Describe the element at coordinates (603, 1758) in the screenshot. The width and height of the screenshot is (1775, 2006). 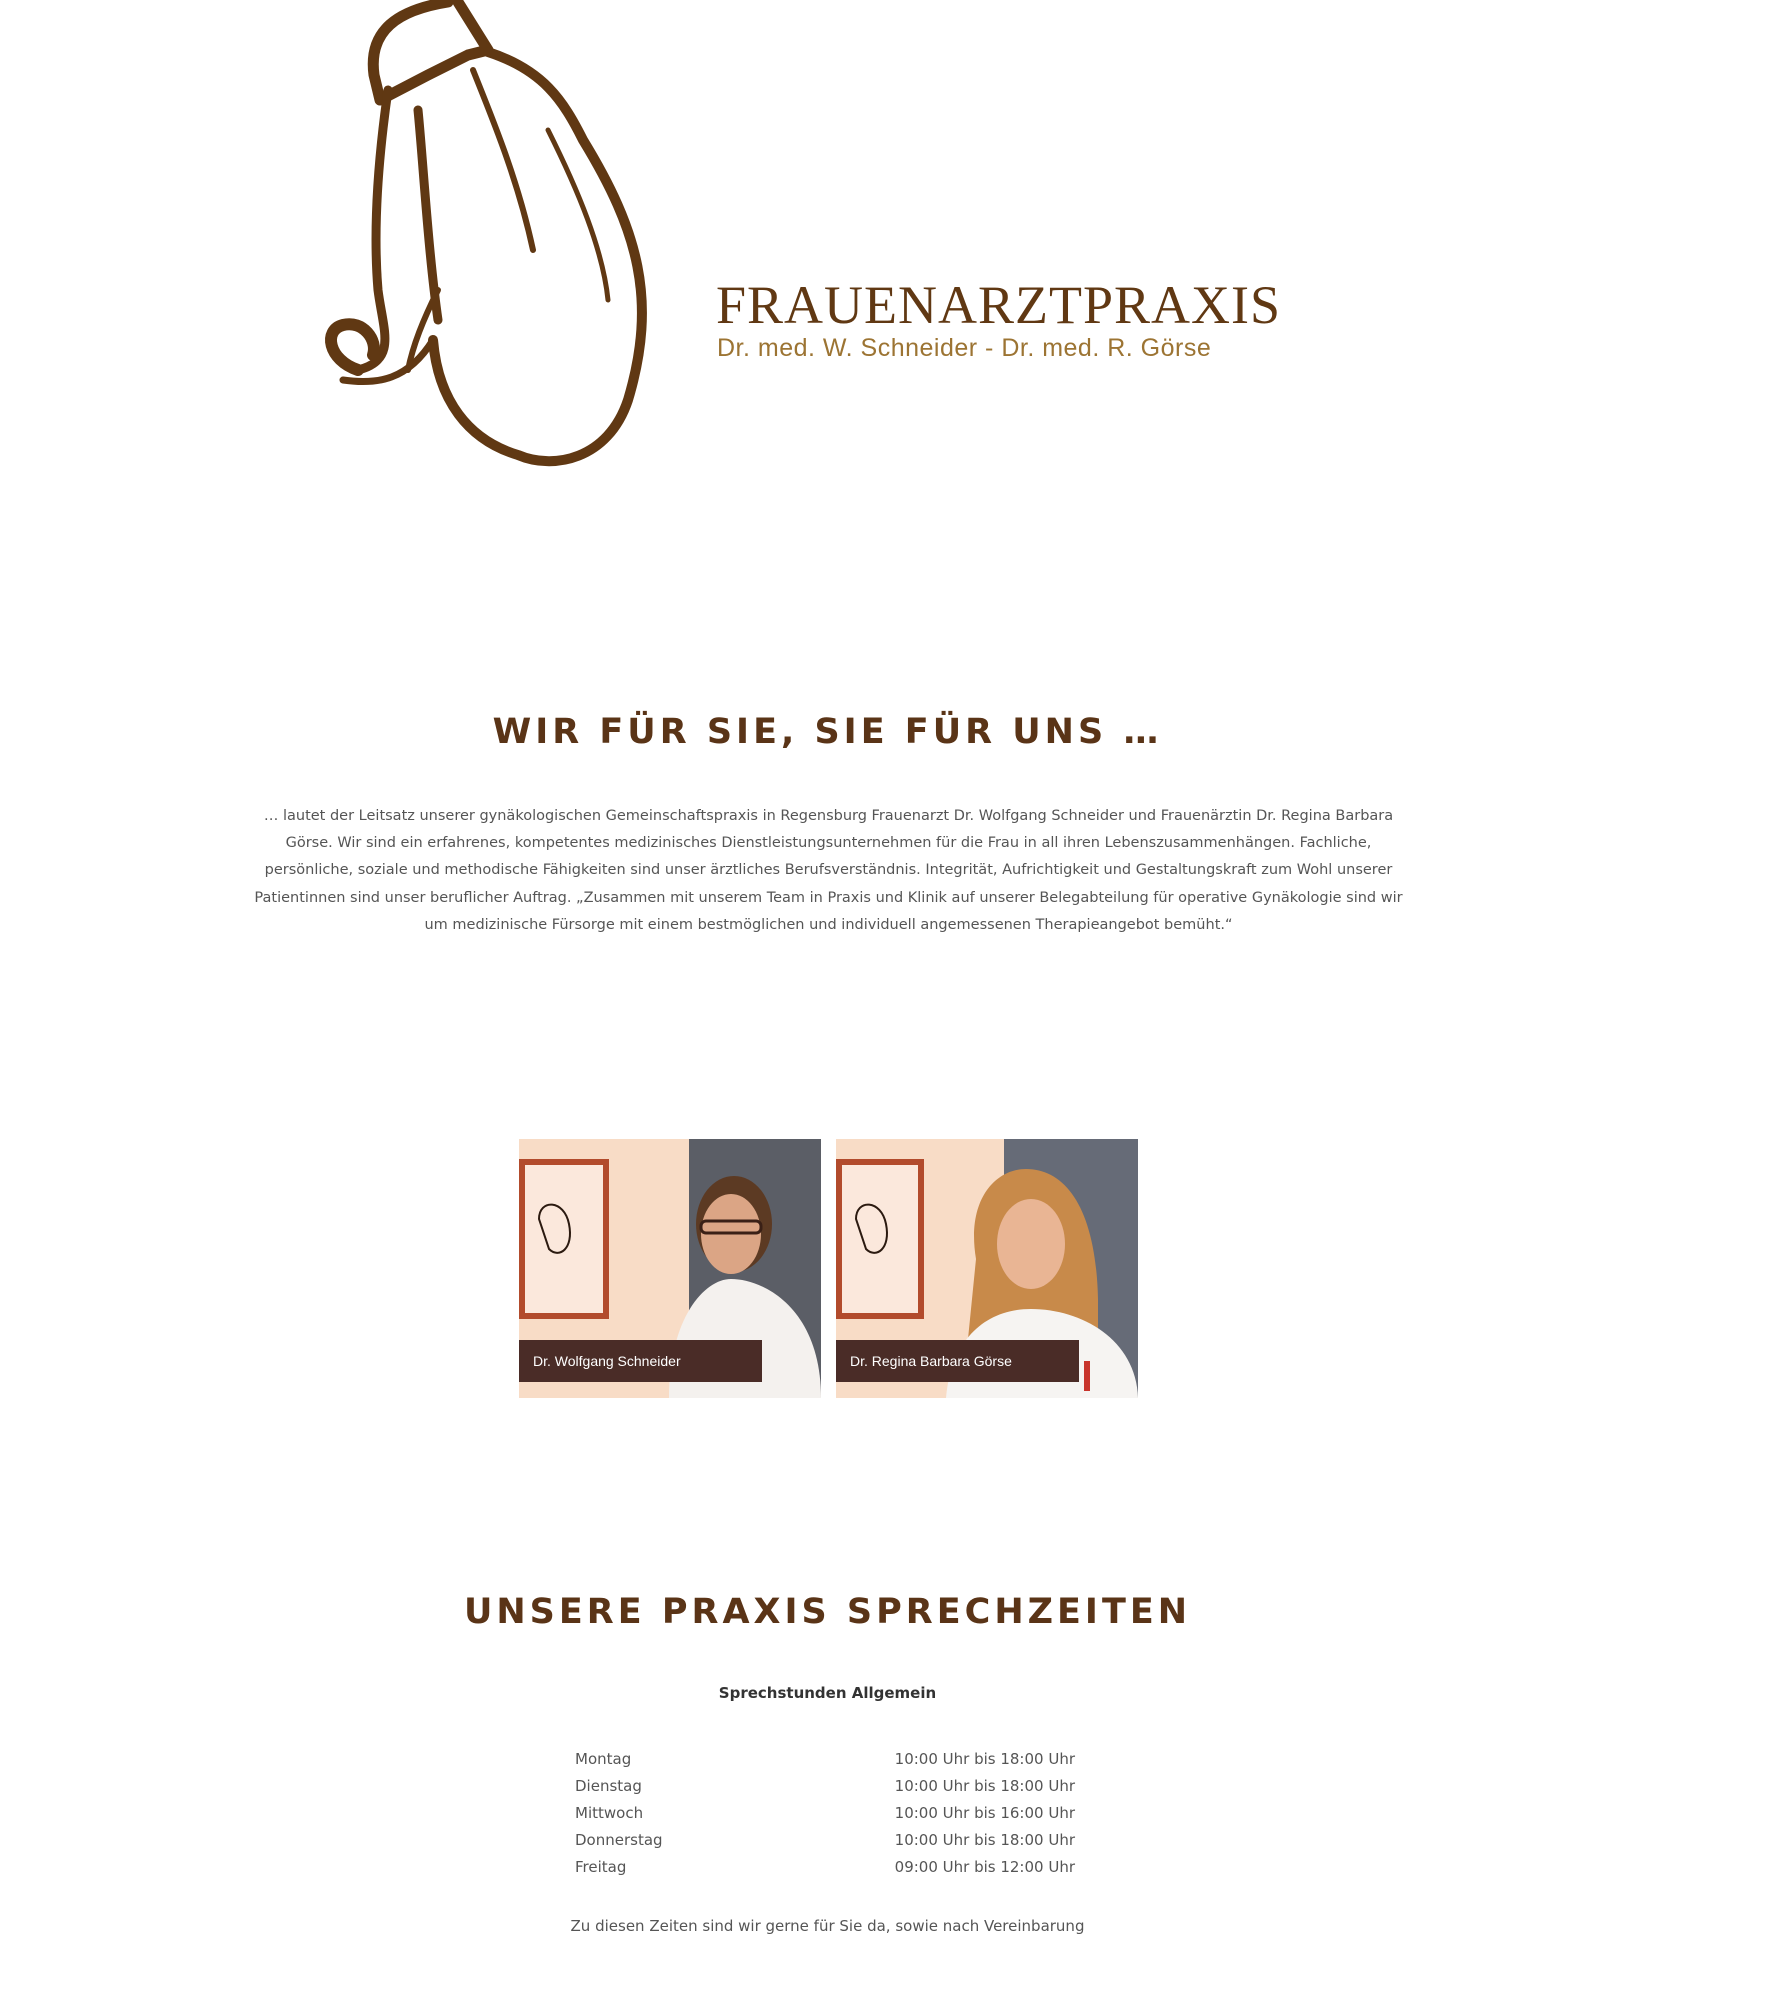
I see `hours-day: Montag` at that location.